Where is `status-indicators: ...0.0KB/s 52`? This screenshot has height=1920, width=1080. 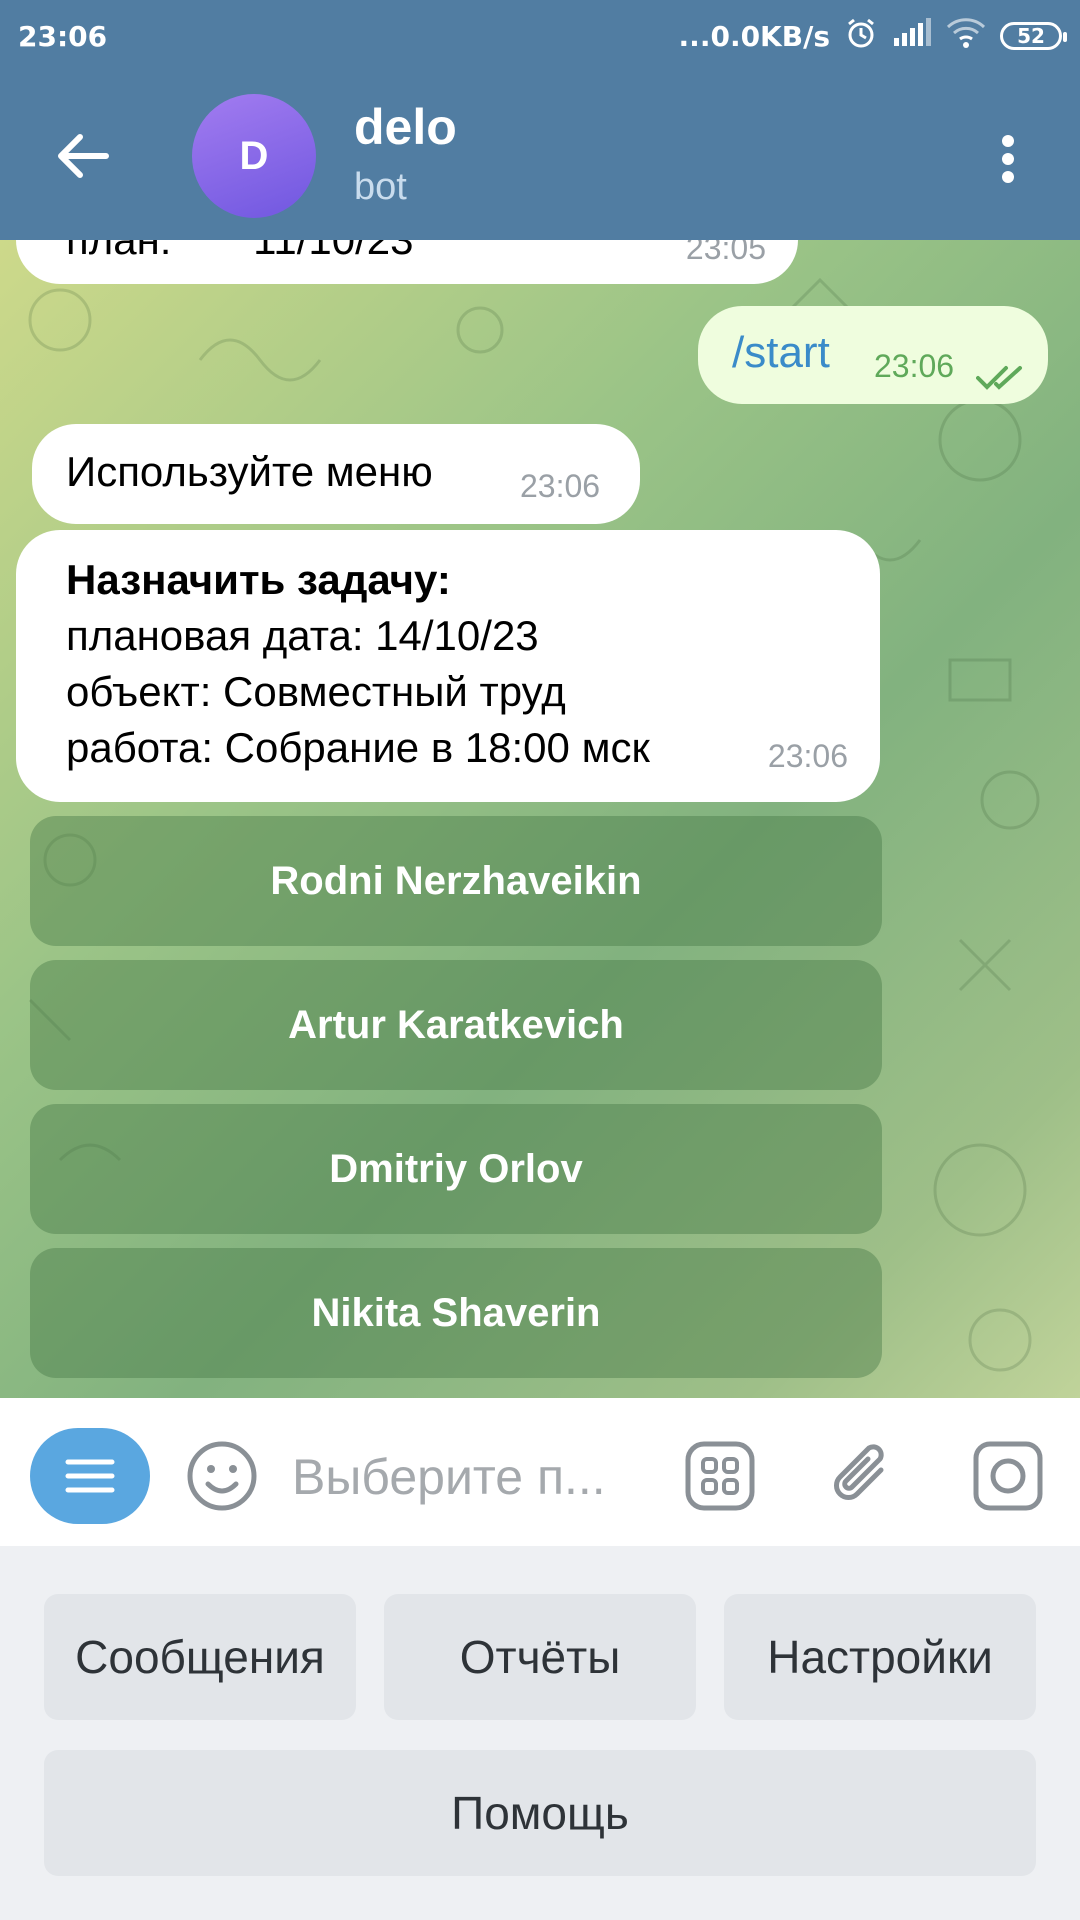
status-indicators: ...0.0KB/s 52 is located at coordinates (872, 36).